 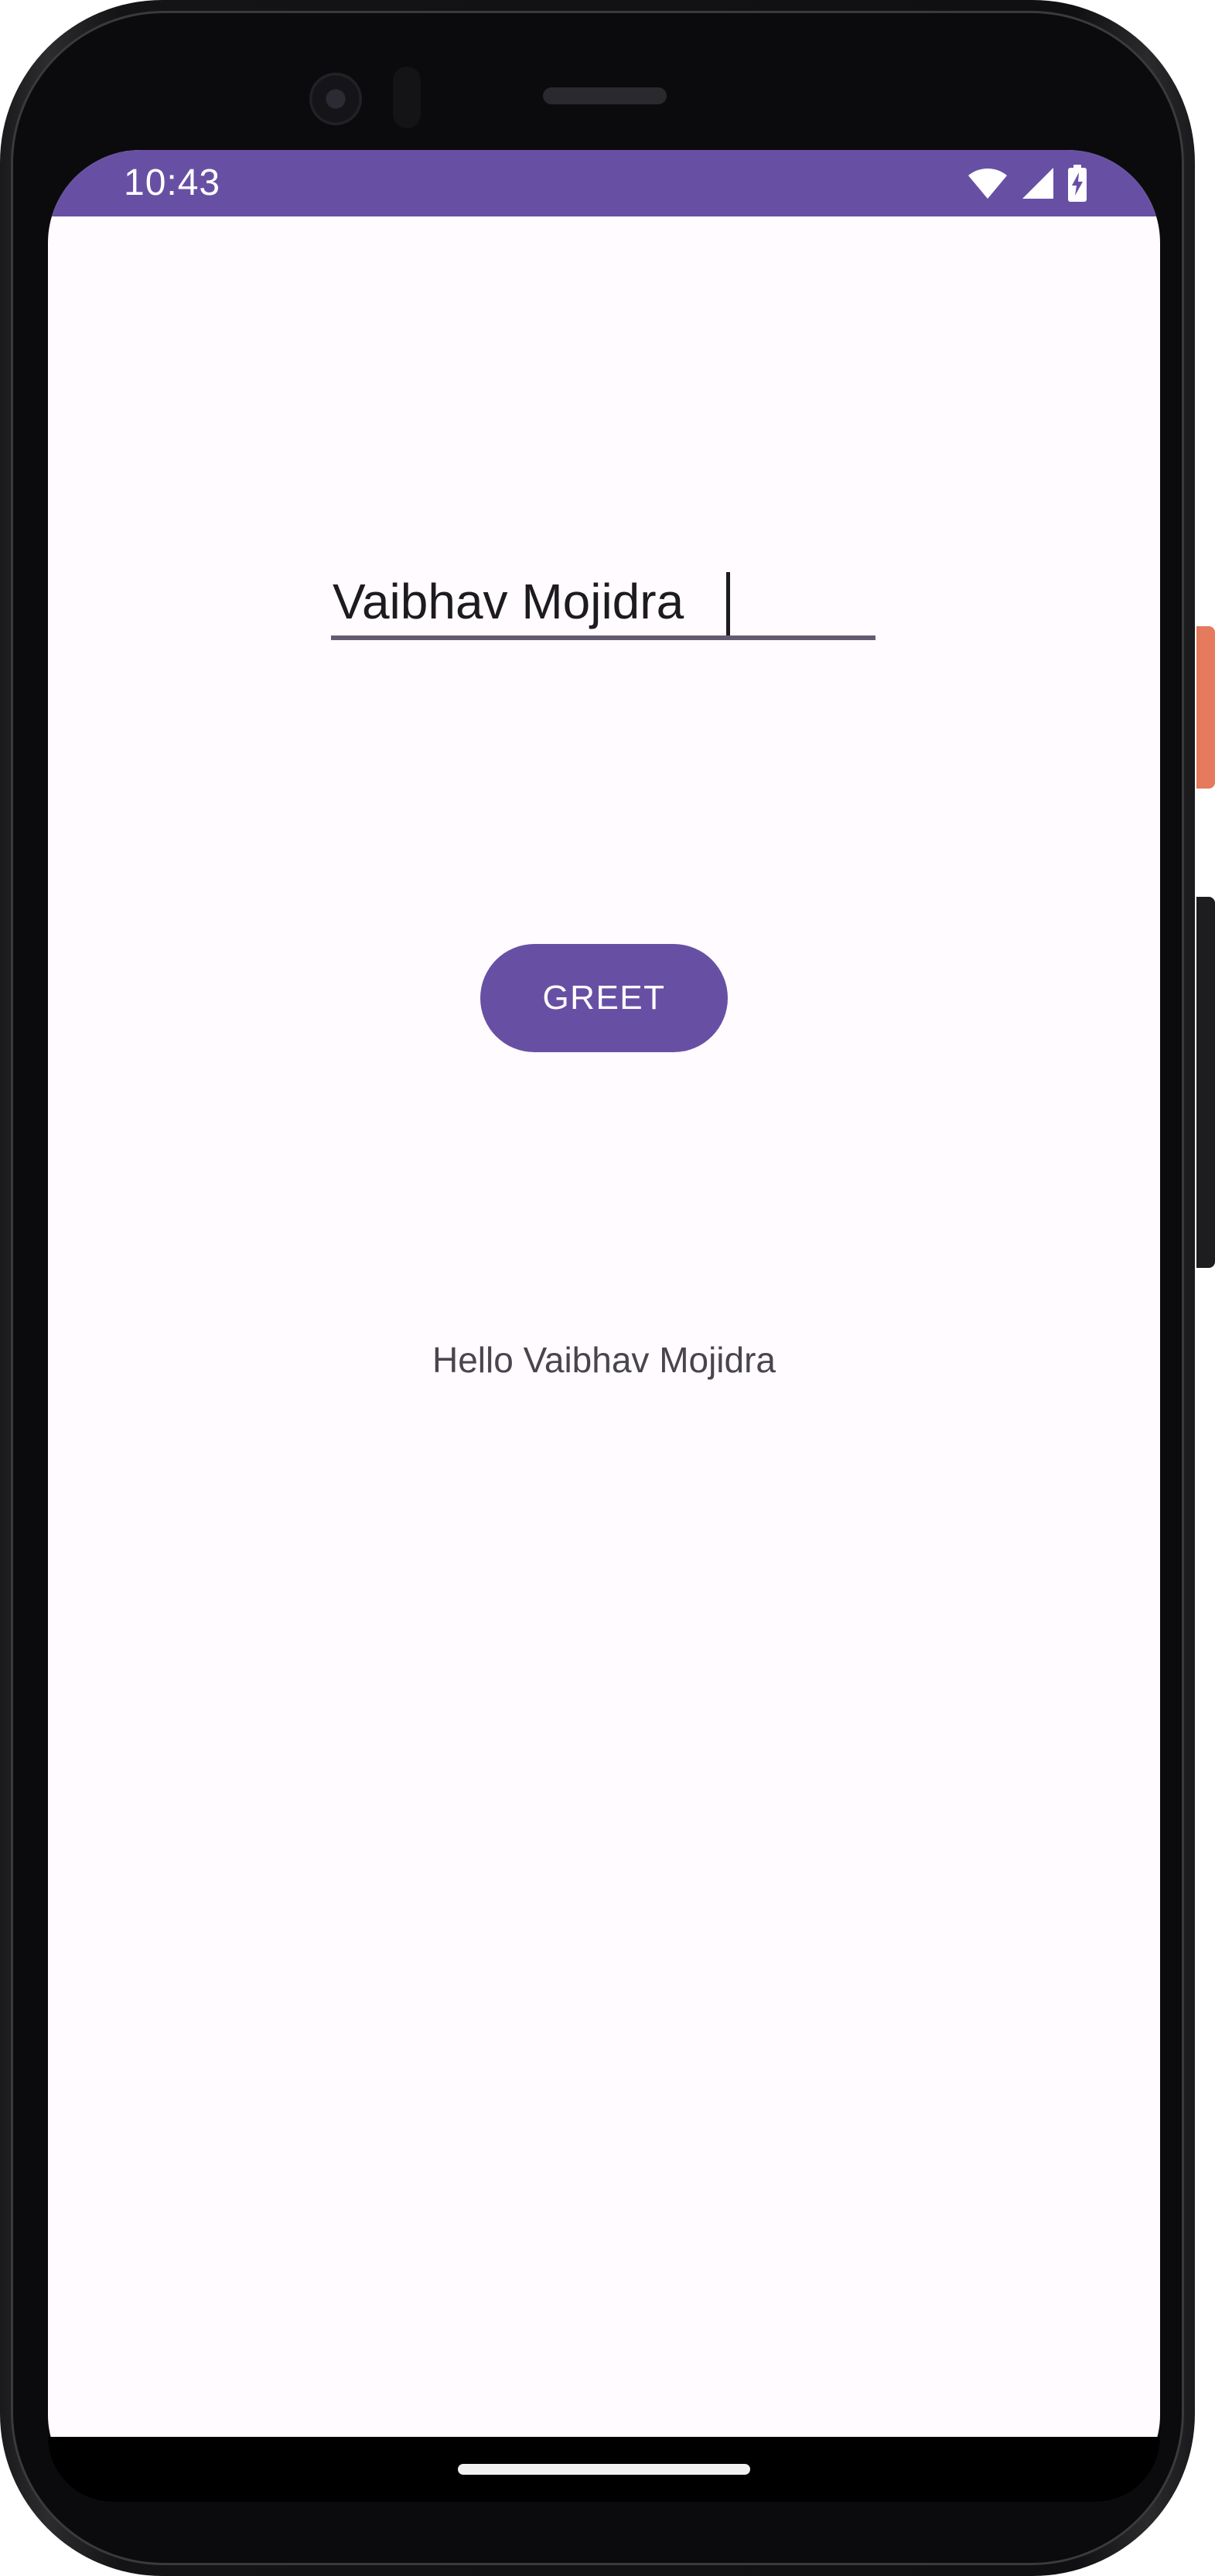 I want to click on status-icons, so click(x=1027, y=183).